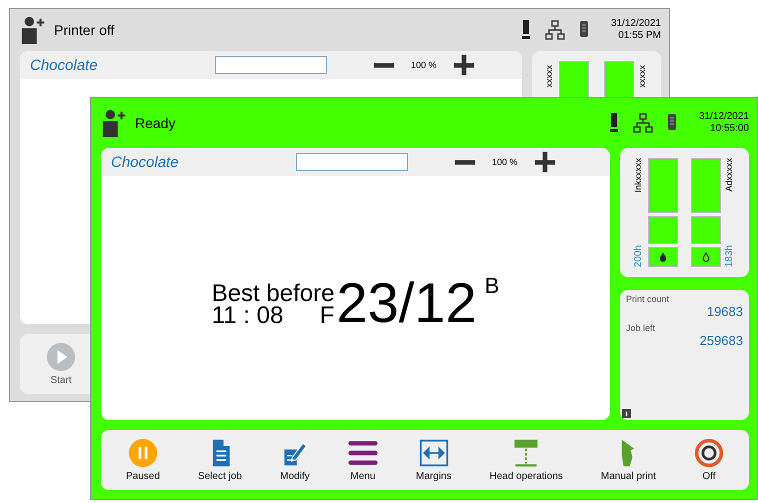 The width and height of the screenshot is (758, 503). Describe the element at coordinates (638, 255) in the screenshot. I see `hours-reading: 200h` at that location.